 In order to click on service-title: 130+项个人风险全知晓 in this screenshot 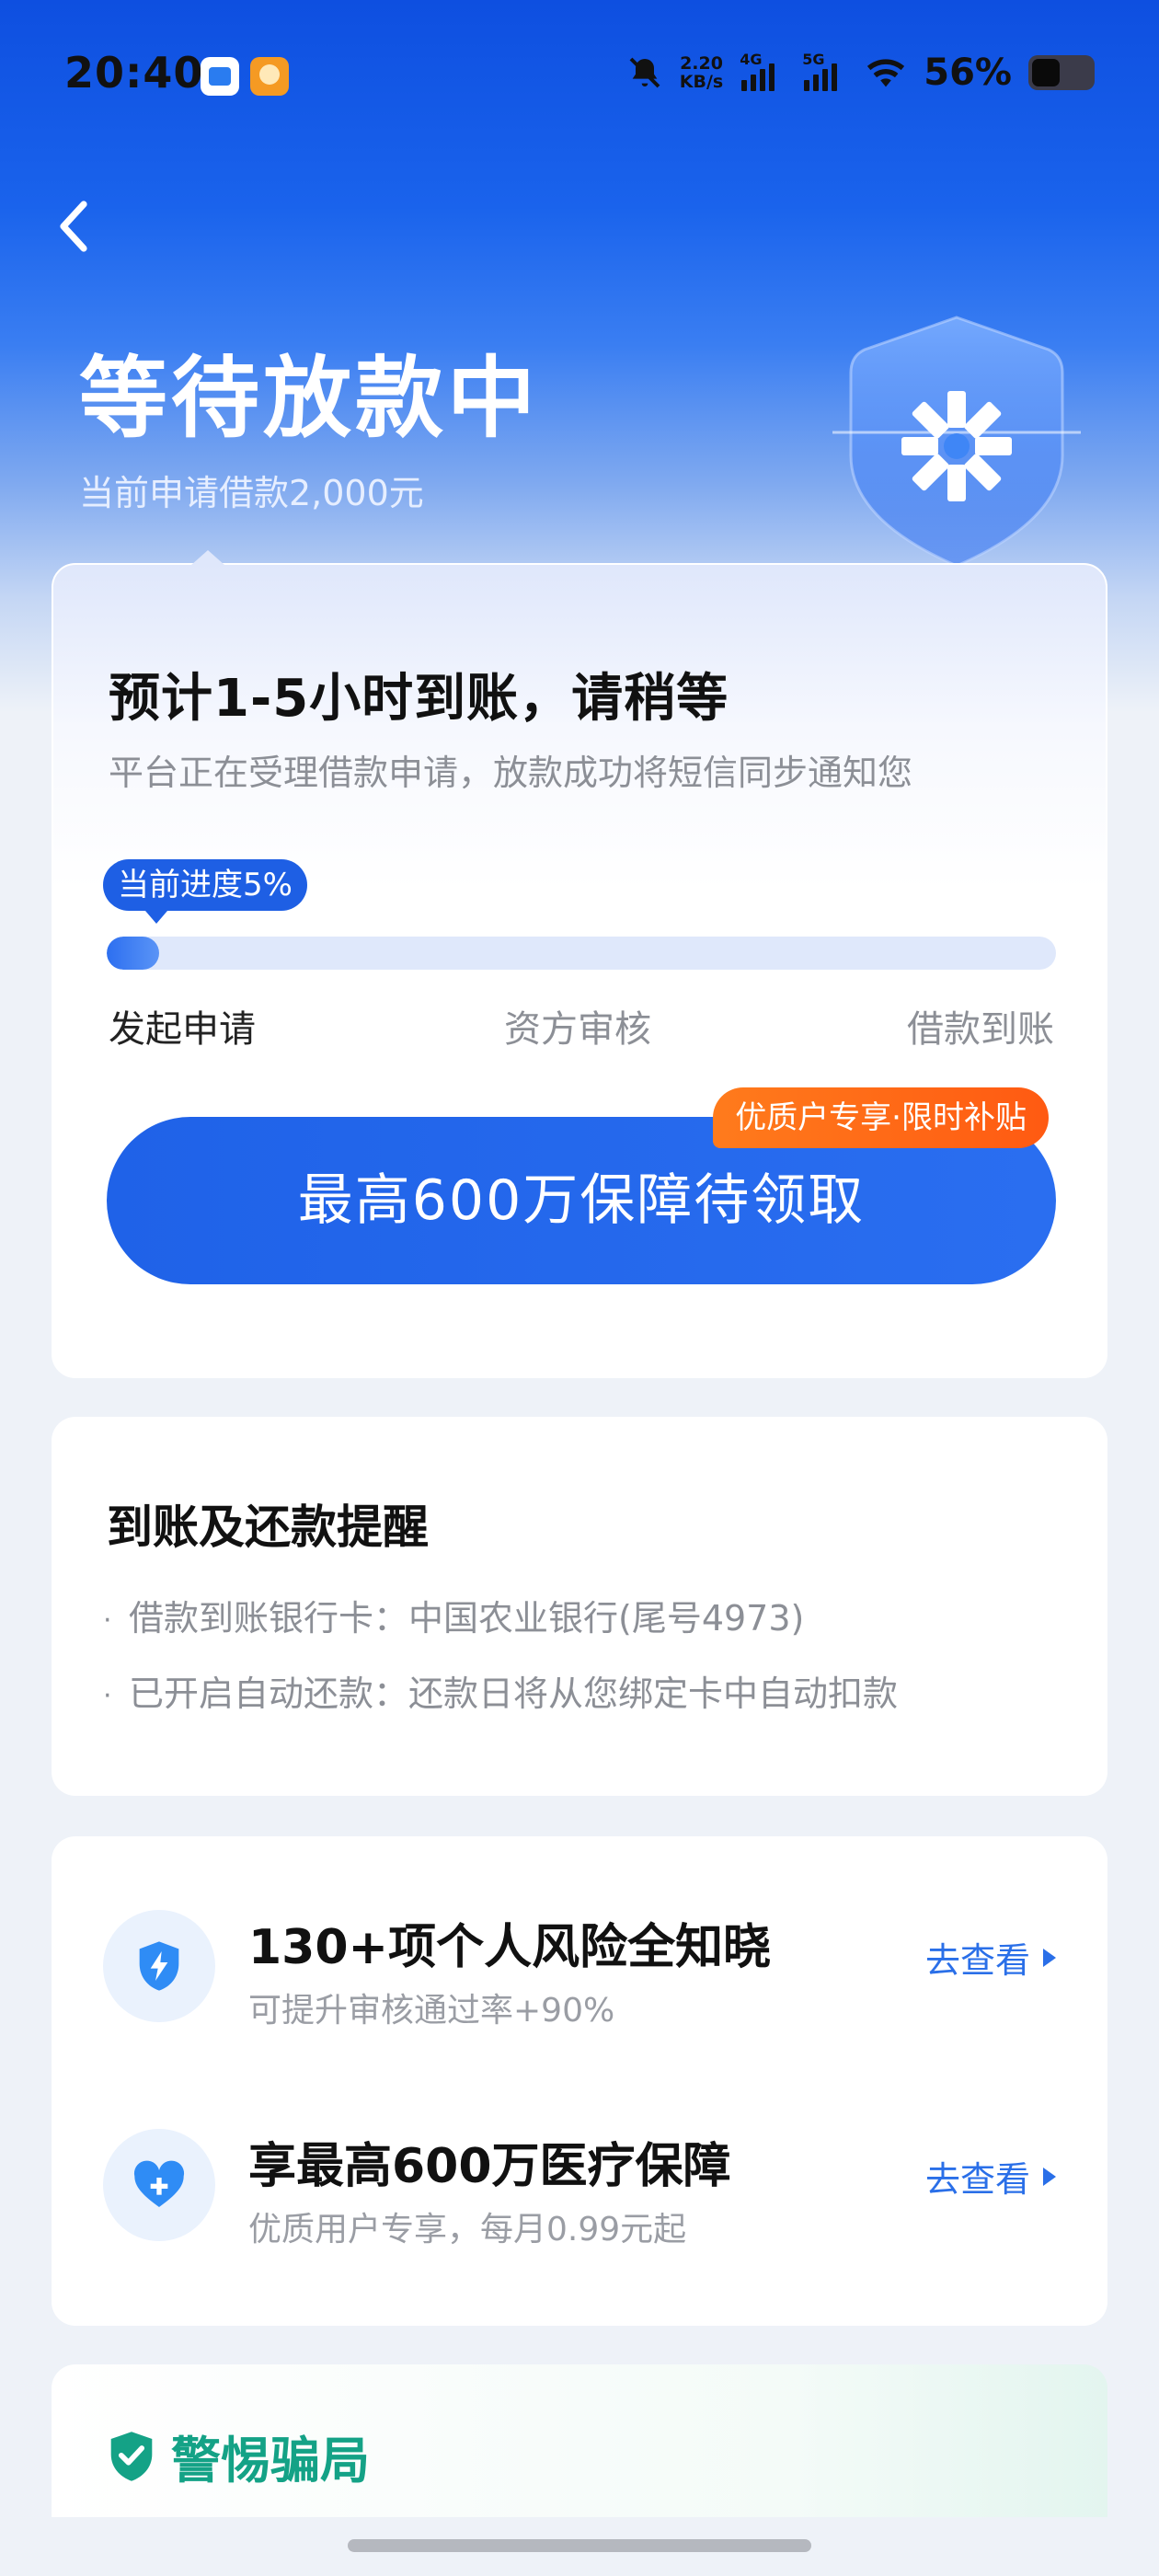, I will do `click(510, 1947)`.